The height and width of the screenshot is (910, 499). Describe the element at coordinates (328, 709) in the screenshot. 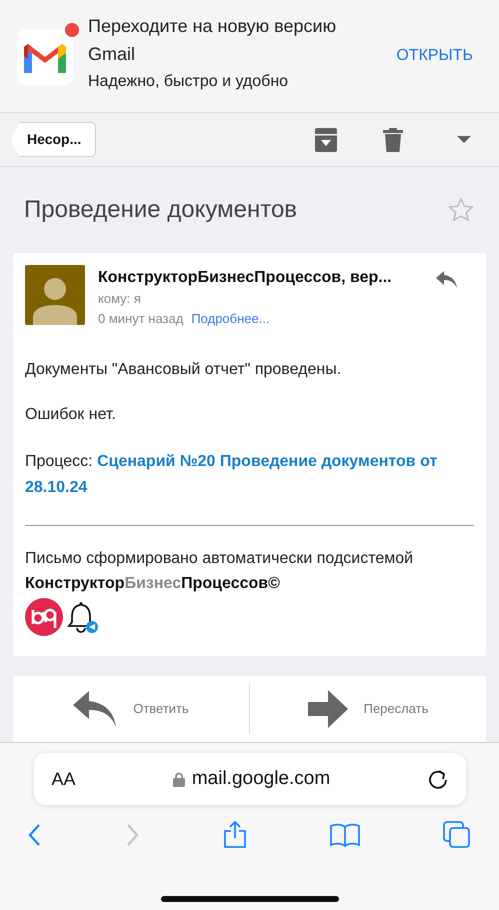

I see `forward-arrow-icon` at that location.